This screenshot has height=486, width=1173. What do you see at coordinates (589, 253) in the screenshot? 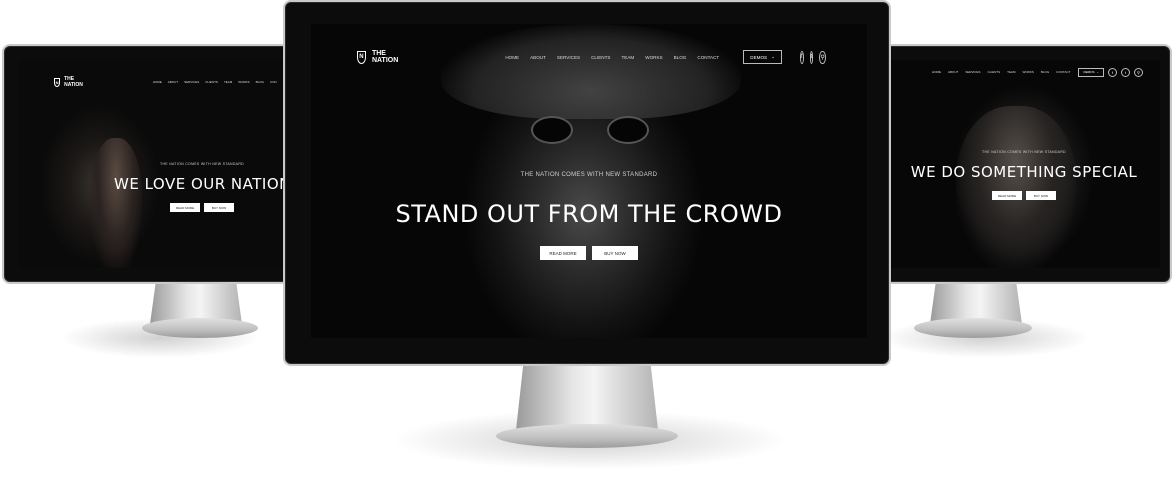
I see `center-hero-buttons: READ MORE BUY NOW` at bounding box center [589, 253].